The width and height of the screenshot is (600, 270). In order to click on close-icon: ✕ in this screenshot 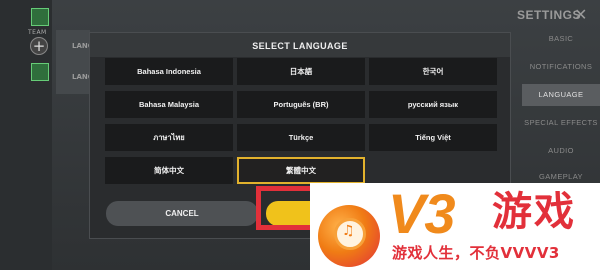, I will do `click(580, 14)`.